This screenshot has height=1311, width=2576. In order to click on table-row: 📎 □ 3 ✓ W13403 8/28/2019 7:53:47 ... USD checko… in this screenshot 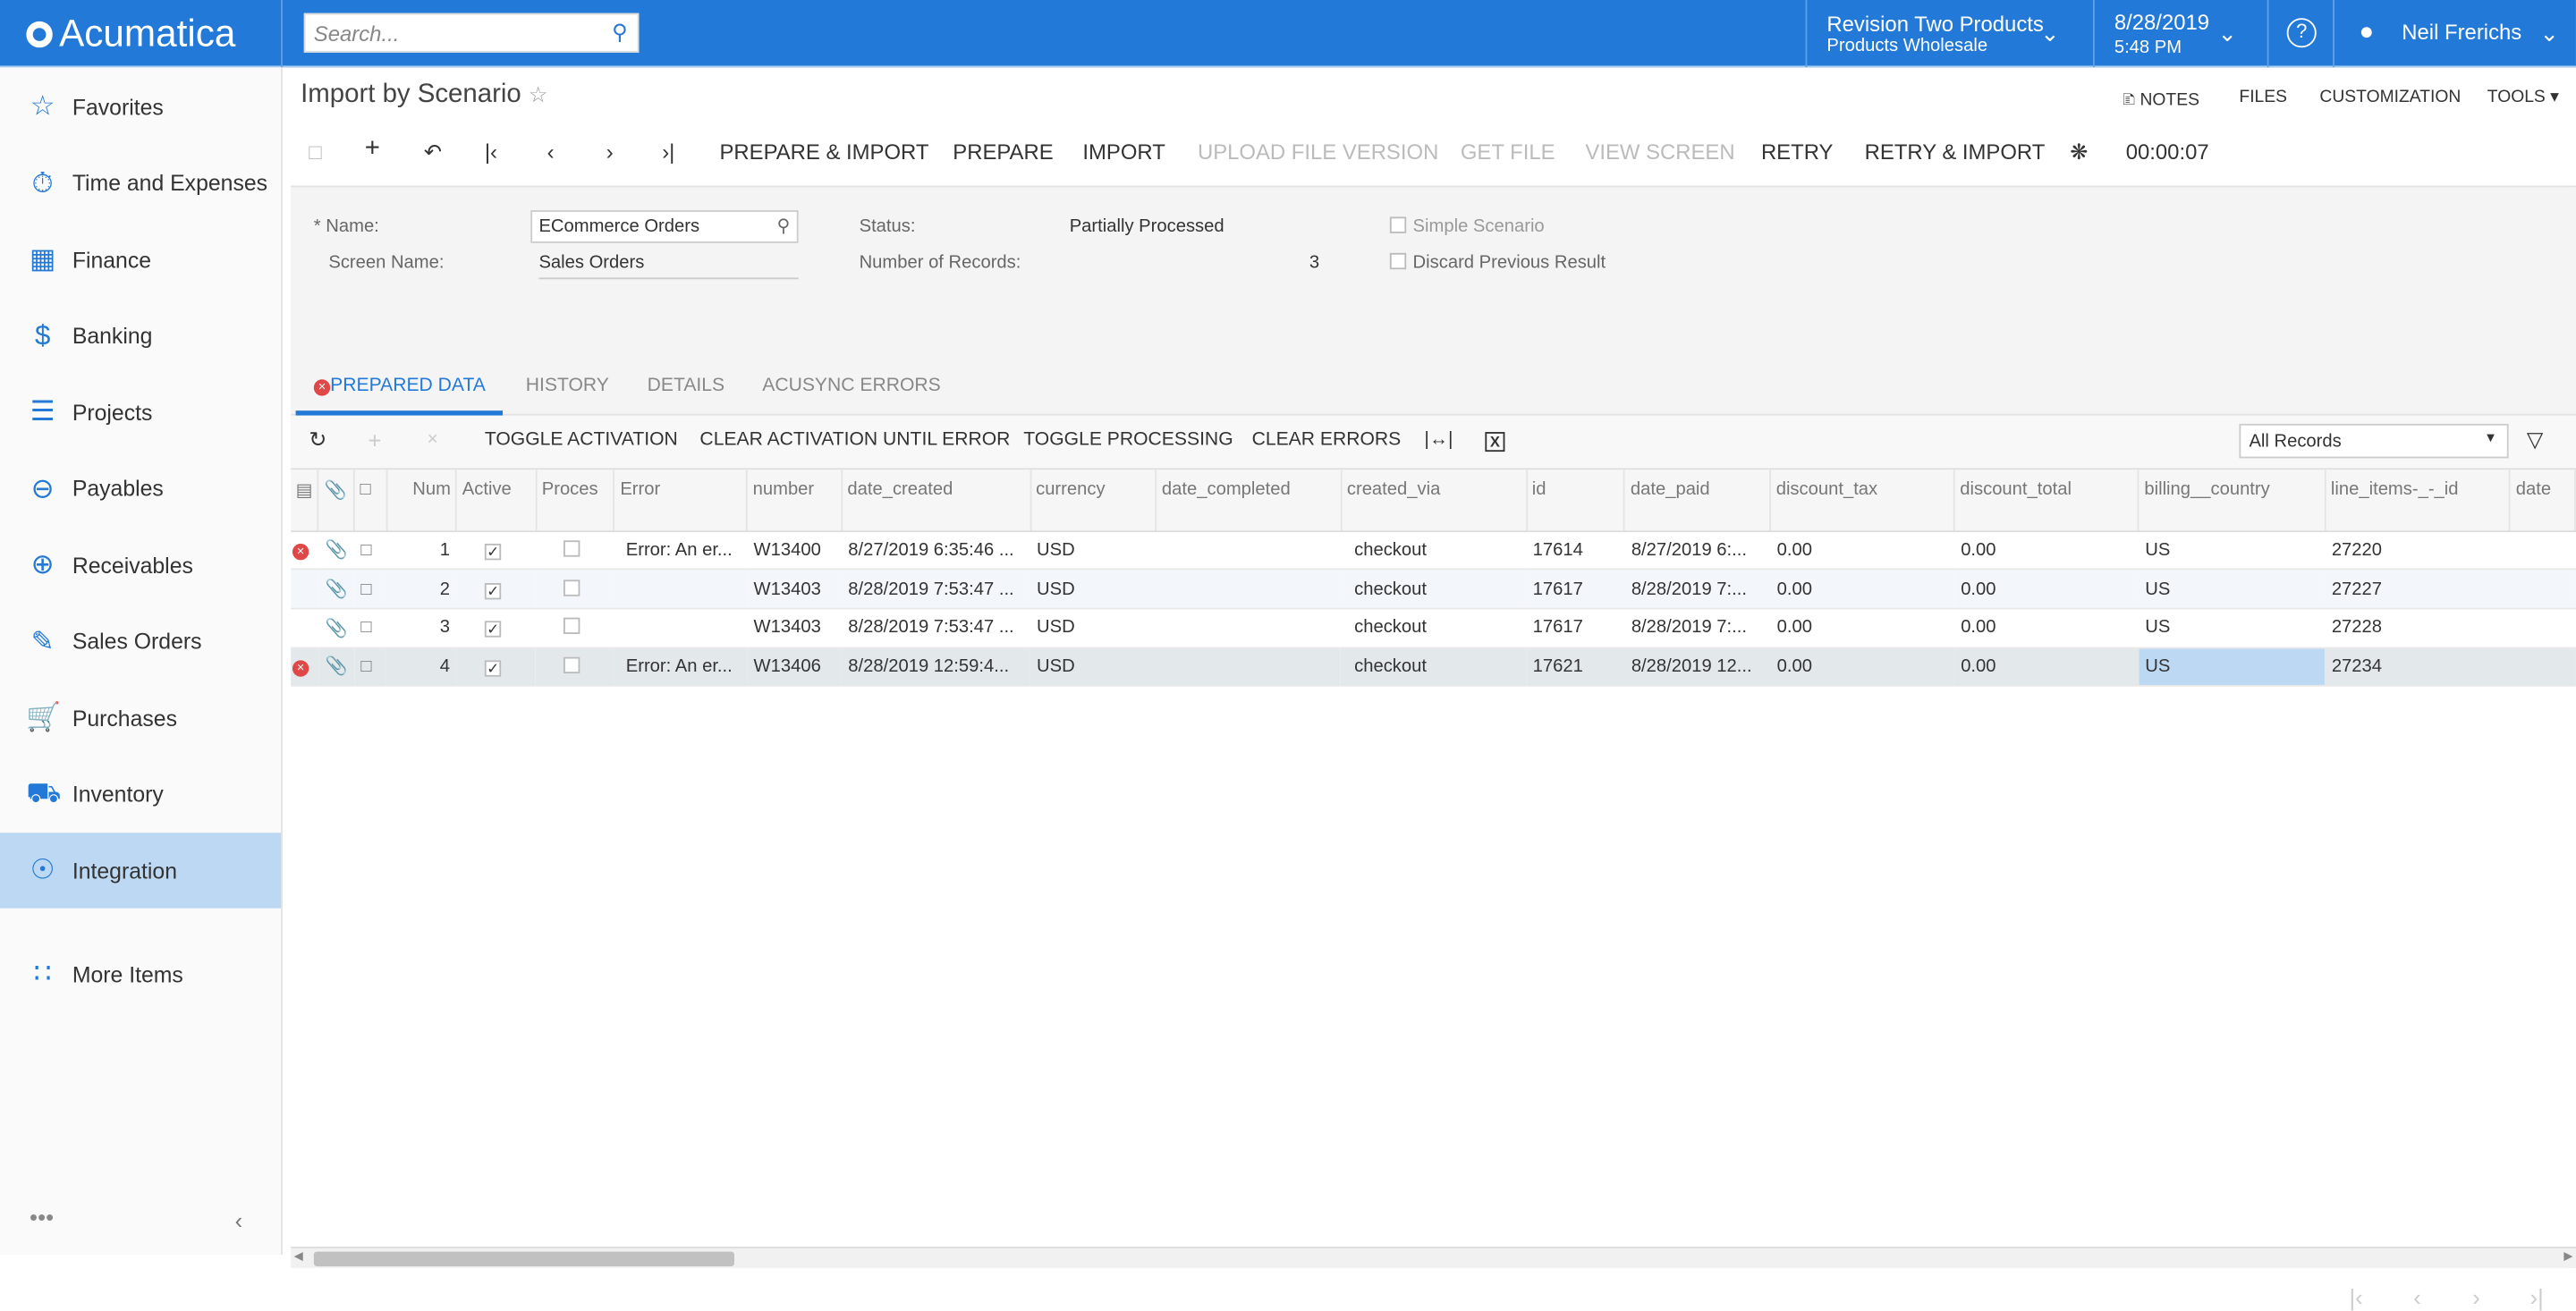, I will do `click(1433, 628)`.